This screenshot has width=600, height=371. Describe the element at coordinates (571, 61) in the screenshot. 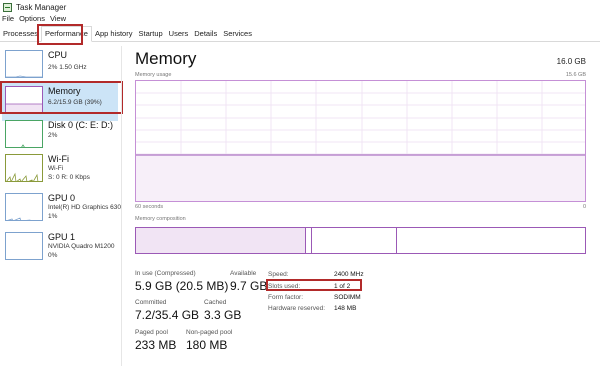

I see `memory-total: 16.0 GB` at that location.